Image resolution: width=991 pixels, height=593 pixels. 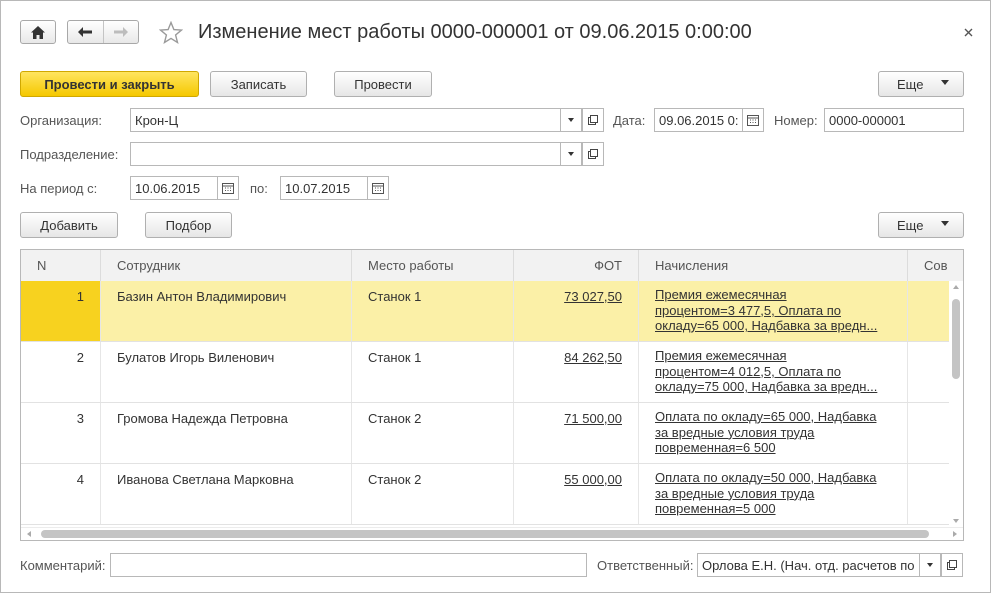 What do you see at coordinates (698, 120) in the screenshot?
I see `date-field: 09.06.2015 0:` at bounding box center [698, 120].